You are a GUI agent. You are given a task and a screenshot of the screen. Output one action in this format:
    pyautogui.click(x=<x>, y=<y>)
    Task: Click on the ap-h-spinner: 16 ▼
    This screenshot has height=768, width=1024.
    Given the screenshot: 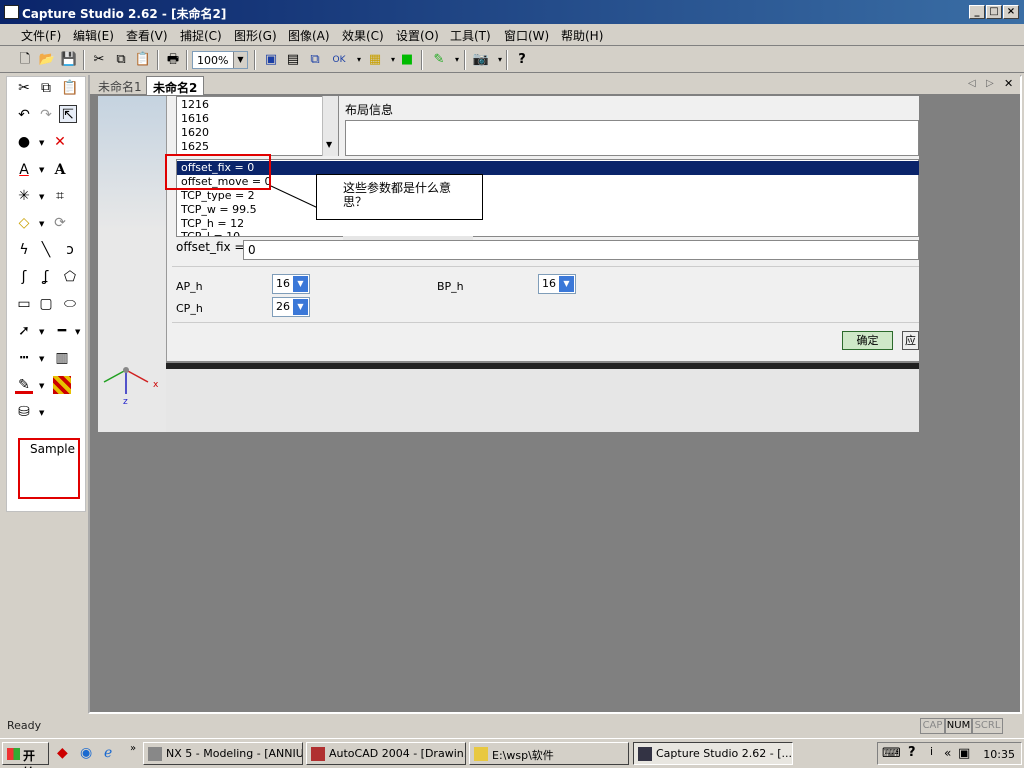 What is the action you would take?
    pyautogui.click(x=291, y=284)
    